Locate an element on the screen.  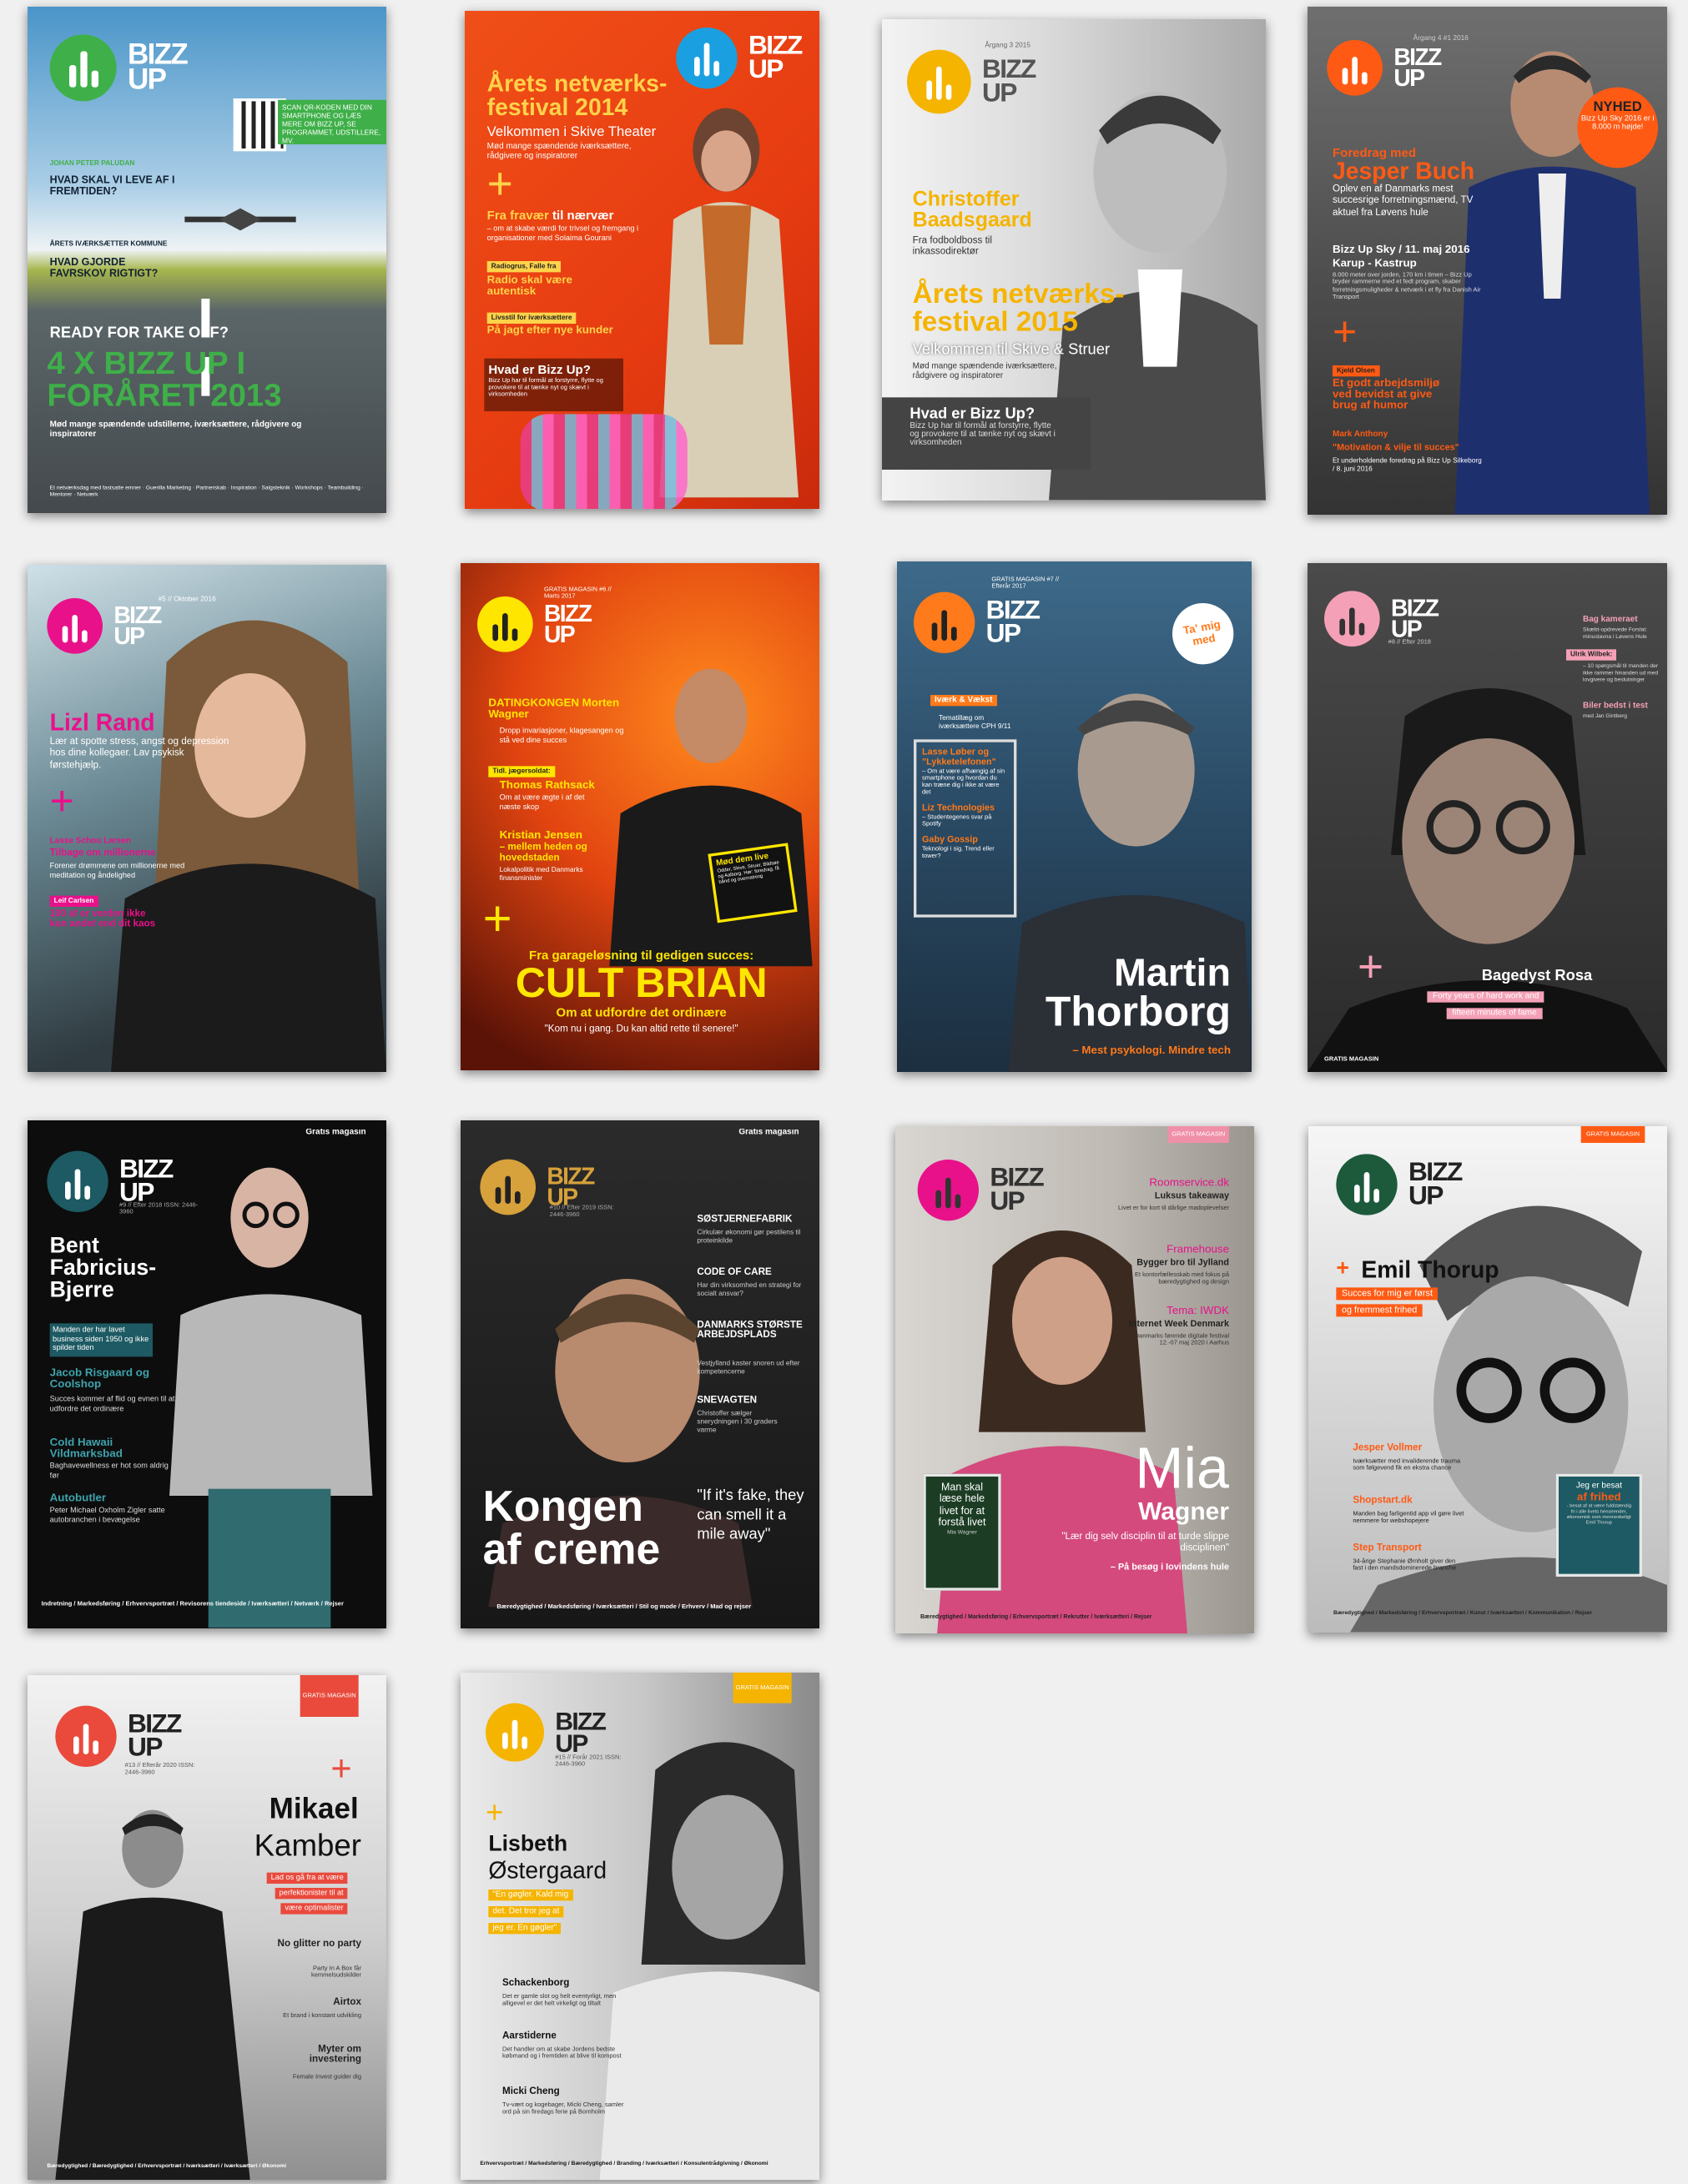
teaser-4-desc: Teknologi i sig. Trend eller tower? is located at coordinates (958, 852).